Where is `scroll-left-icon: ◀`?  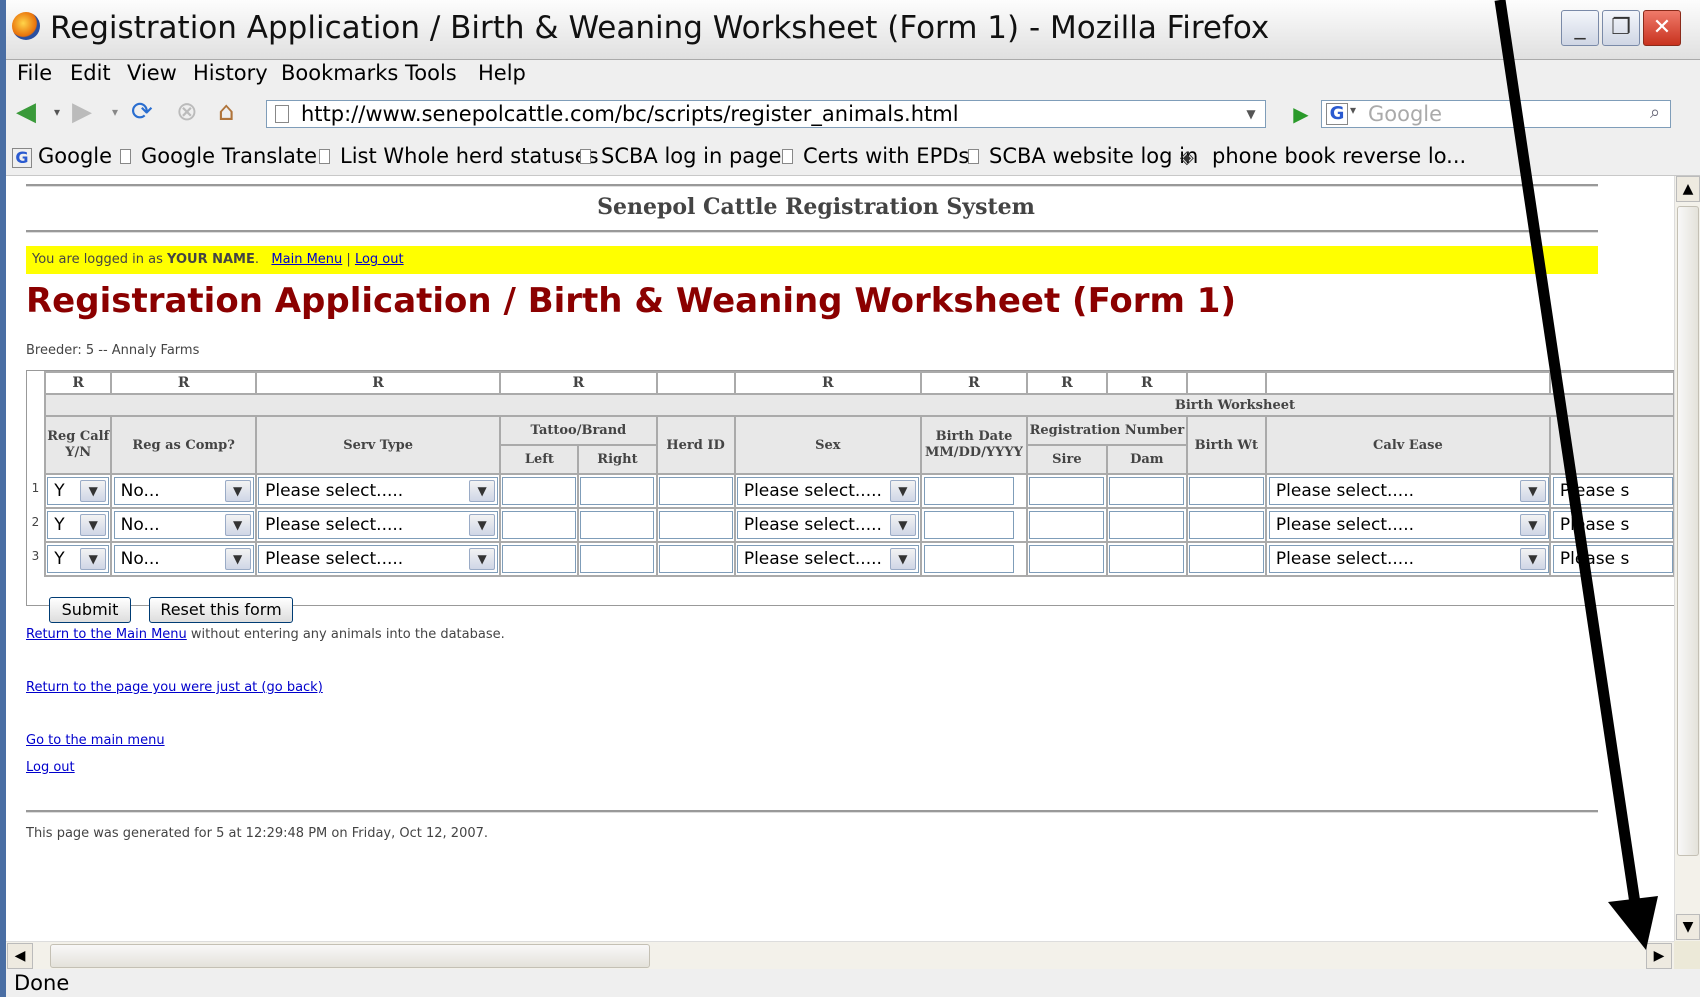 scroll-left-icon: ◀ is located at coordinates (20, 956).